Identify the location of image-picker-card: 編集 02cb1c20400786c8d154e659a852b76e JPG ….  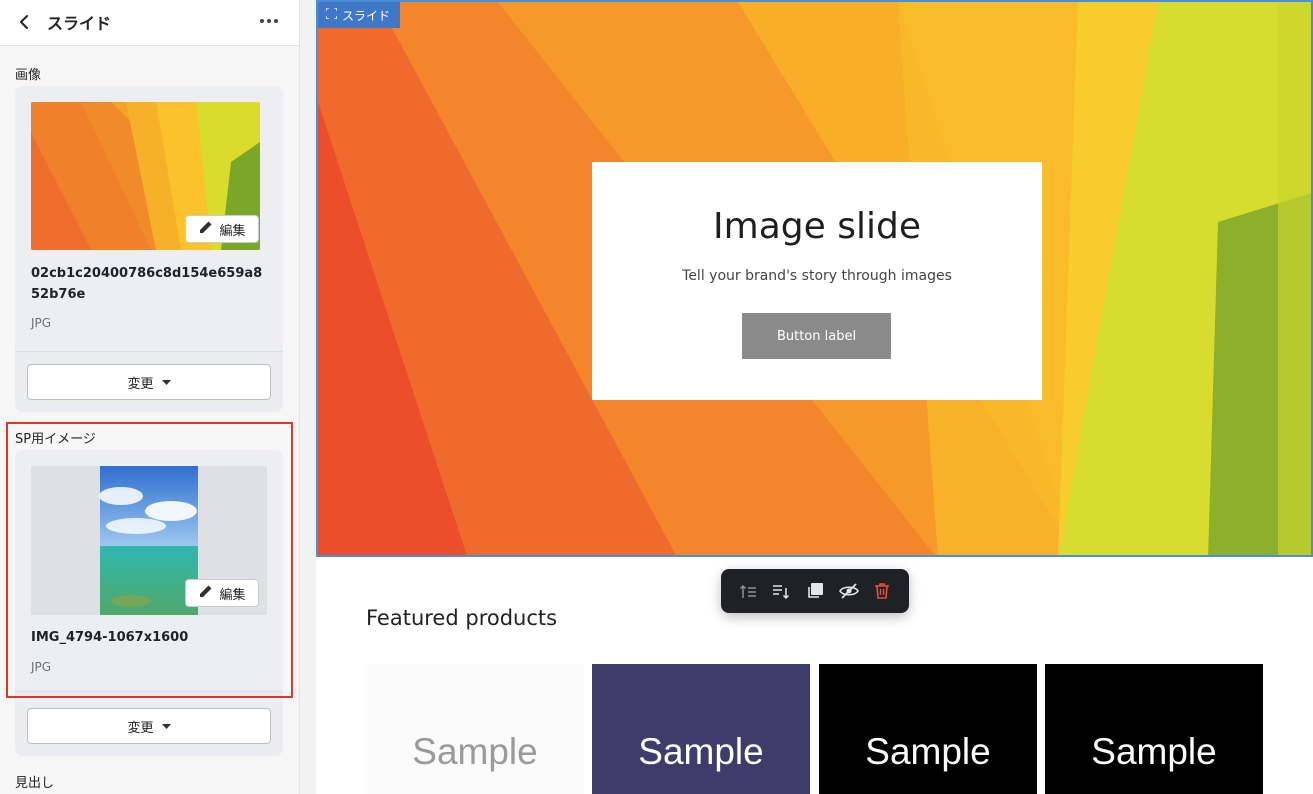
(149, 249).